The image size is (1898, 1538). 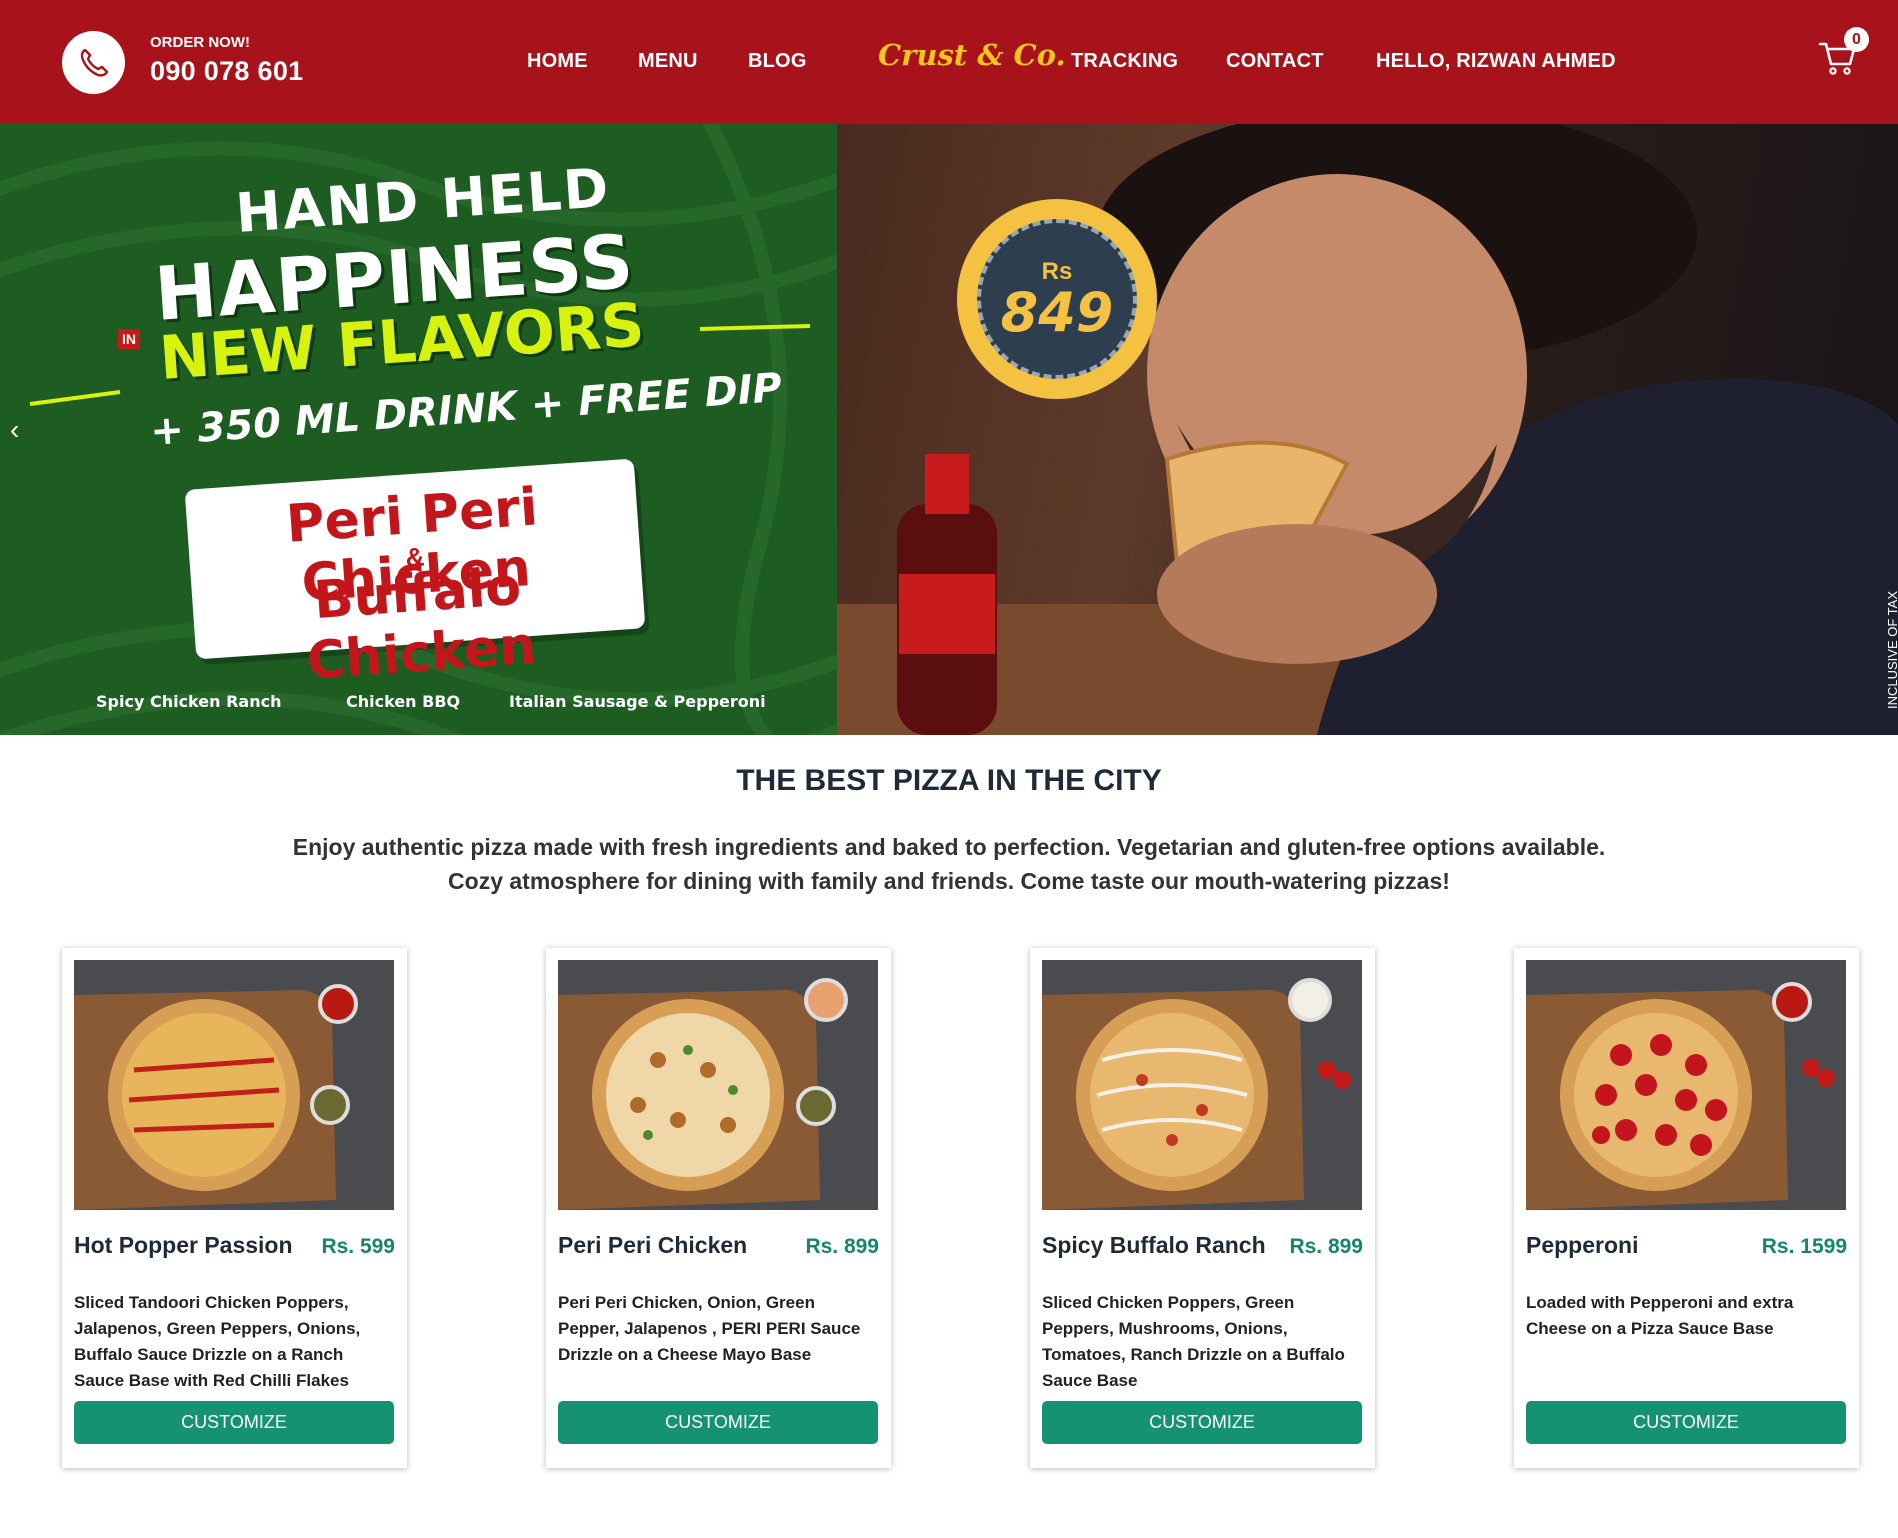 What do you see at coordinates (949, 780) in the screenshot?
I see `section-title: THE BEST PIZZA IN THE CITY` at bounding box center [949, 780].